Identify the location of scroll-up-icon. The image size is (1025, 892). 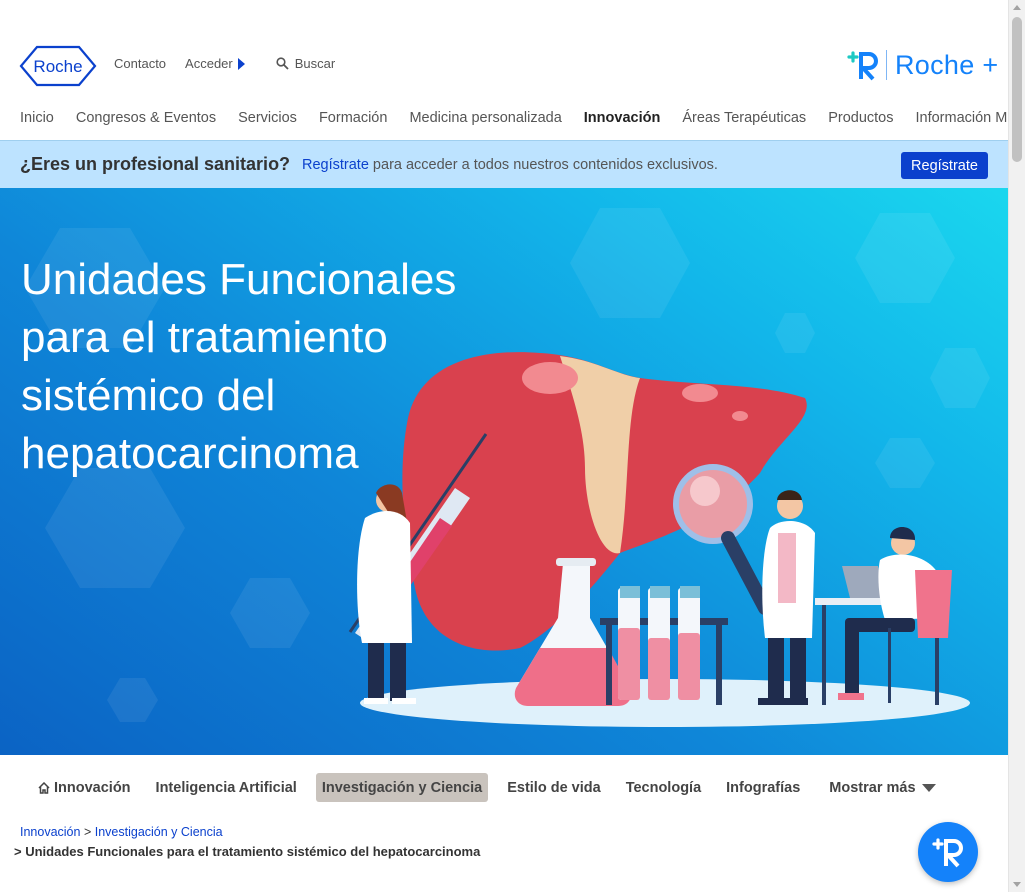
(1017, 7).